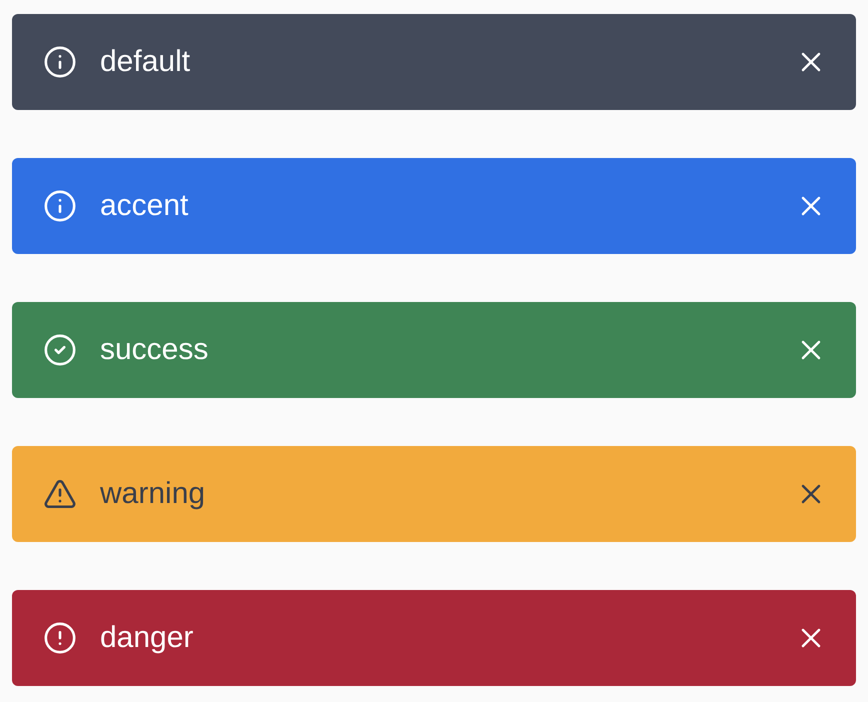  Describe the element at coordinates (147, 638) in the screenshot. I see `alert-label: danger` at that location.